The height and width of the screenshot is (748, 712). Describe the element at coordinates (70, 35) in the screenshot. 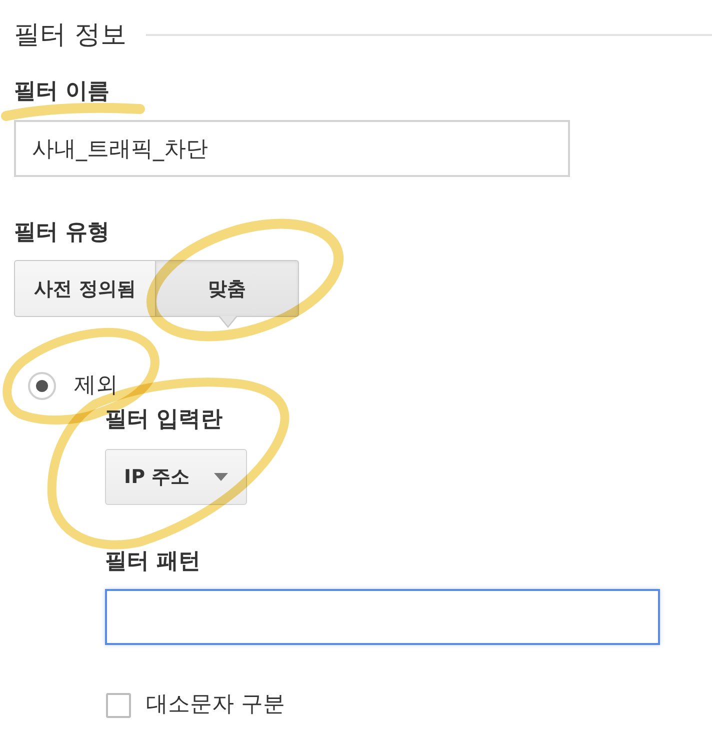

I see `section-title: 필터 정보` at that location.